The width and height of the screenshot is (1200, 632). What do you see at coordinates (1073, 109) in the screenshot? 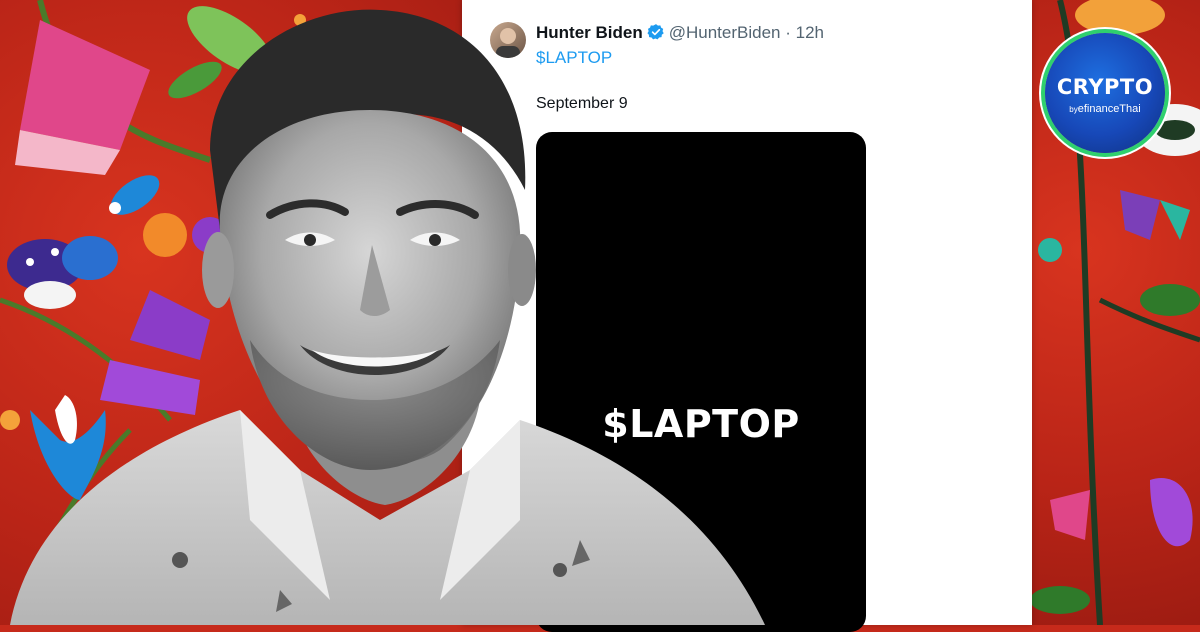
I see `logo-by-text: by` at bounding box center [1073, 109].